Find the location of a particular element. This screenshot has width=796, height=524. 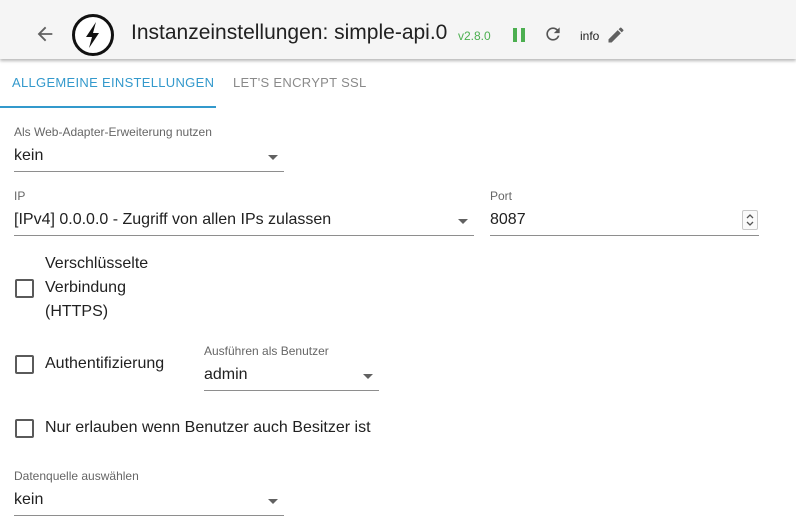

datasource-select: kein is located at coordinates (149, 502).